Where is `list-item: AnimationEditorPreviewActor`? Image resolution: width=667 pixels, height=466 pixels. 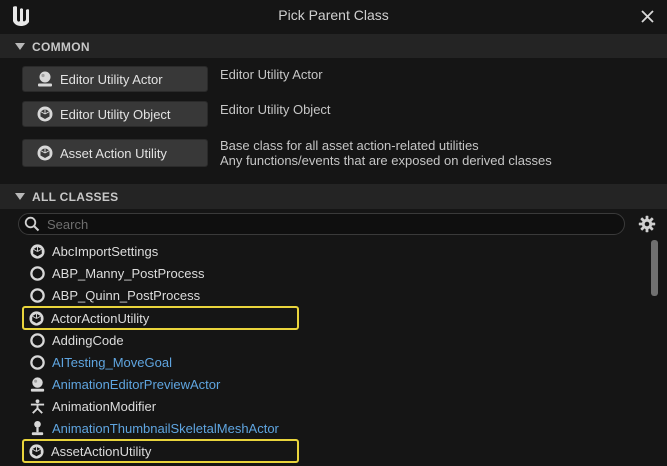
list-item: AnimationEditorPreviewActor is located at coordinates (160, 384).